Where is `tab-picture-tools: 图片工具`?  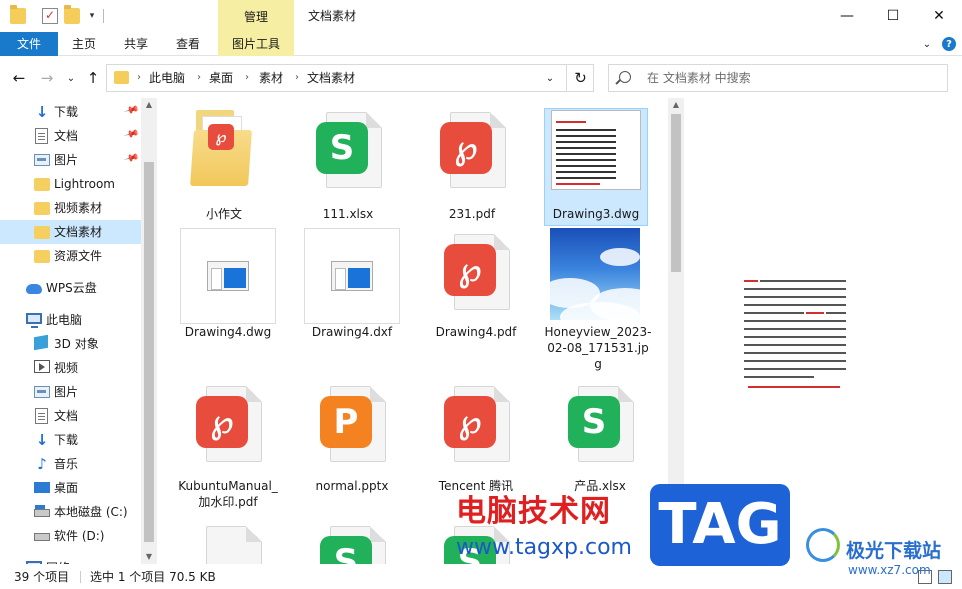 tab-picture-tools: 图片工具 is located at coordinates (256, 44).